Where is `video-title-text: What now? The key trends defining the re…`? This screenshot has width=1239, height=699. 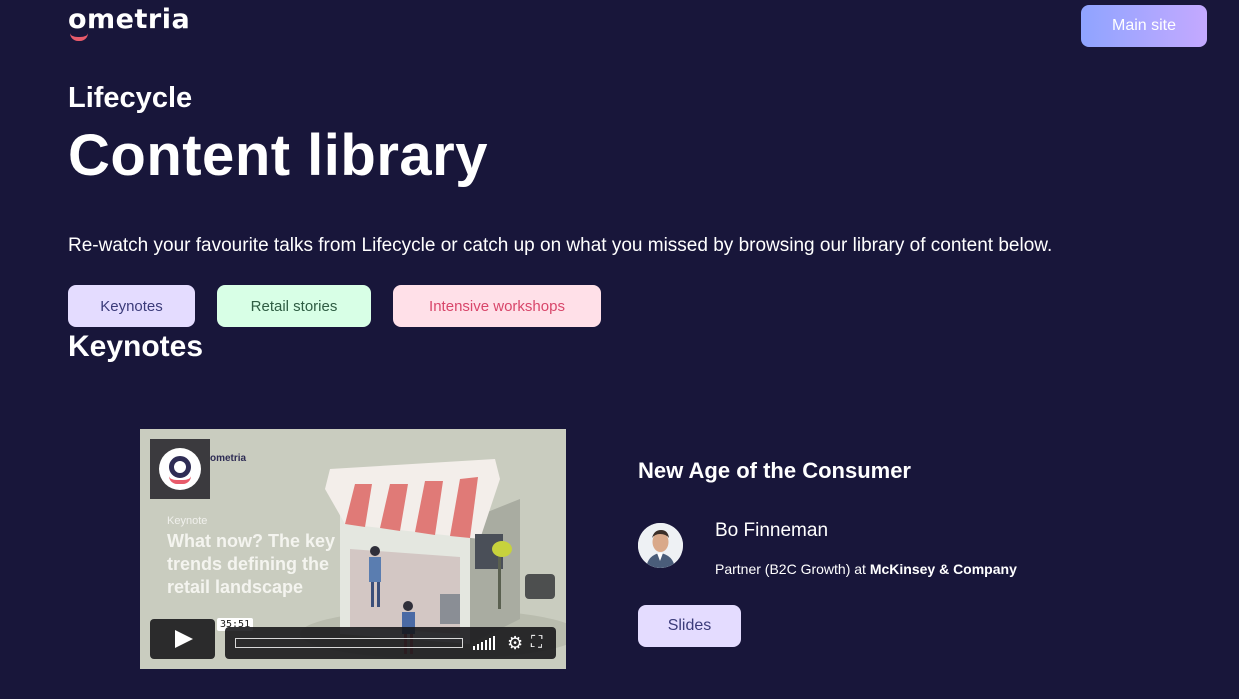
video-title-text: What now? The key trends defining the re… is located at coordinates (251, 564).